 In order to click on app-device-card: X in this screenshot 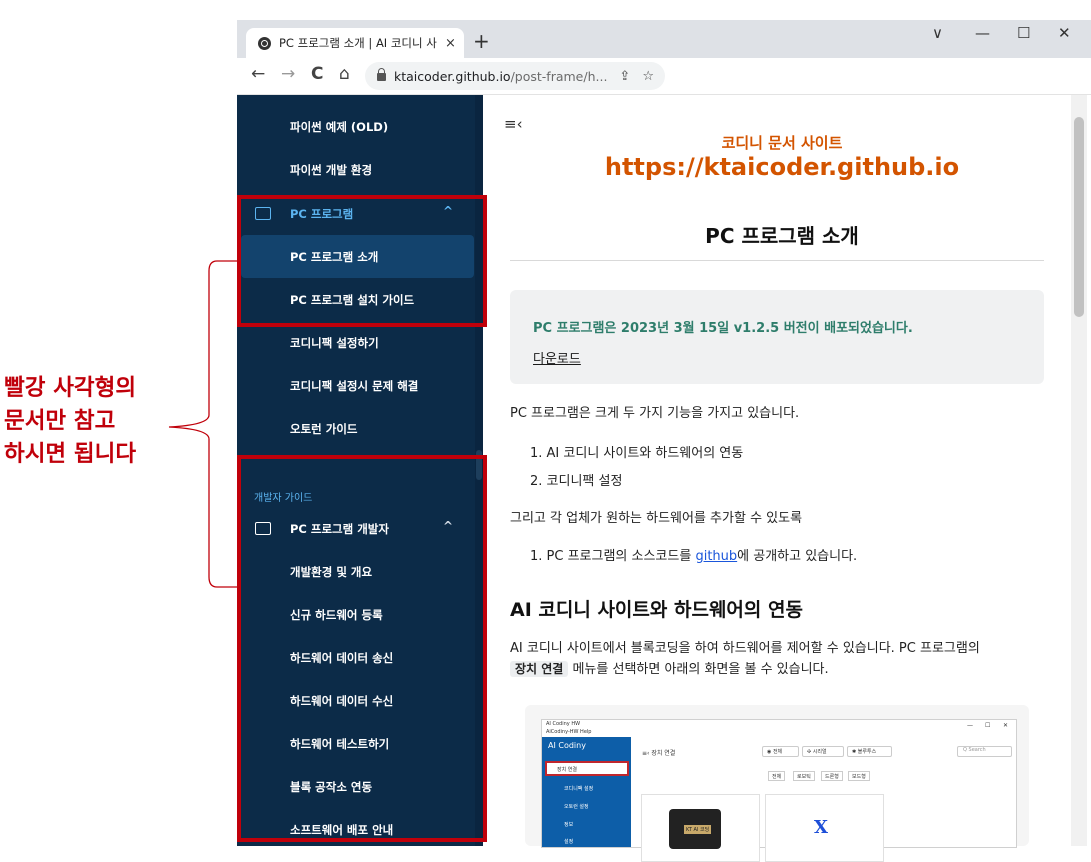, I will do `click(824, 828)`.